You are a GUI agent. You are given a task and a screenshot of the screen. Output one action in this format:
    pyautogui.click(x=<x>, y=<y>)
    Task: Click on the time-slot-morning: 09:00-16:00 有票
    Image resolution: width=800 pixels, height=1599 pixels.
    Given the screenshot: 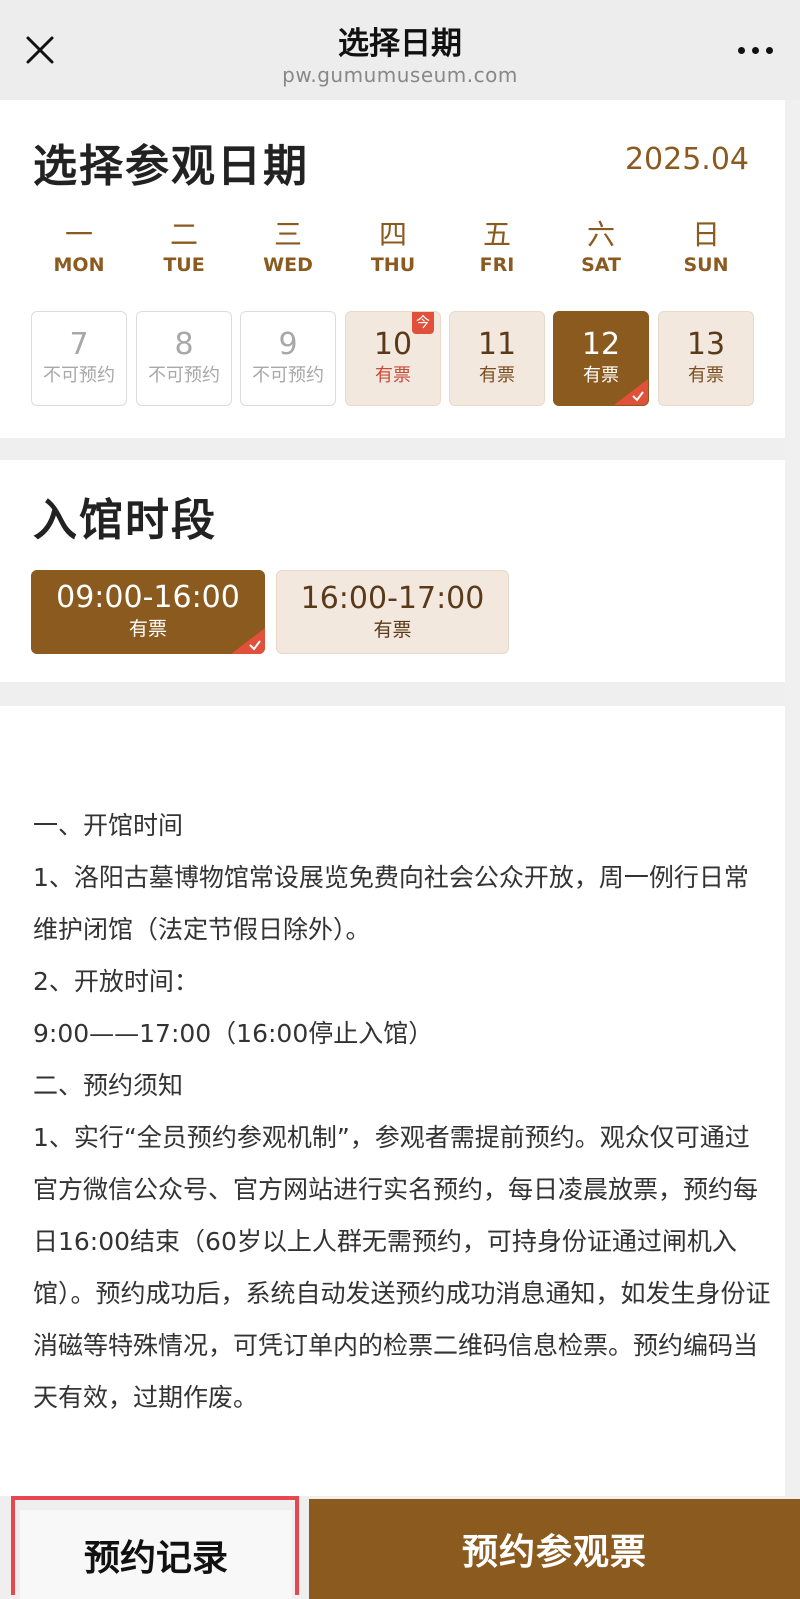 What is the action you would take?
    pyautogui.click(x=148, y=612)
    